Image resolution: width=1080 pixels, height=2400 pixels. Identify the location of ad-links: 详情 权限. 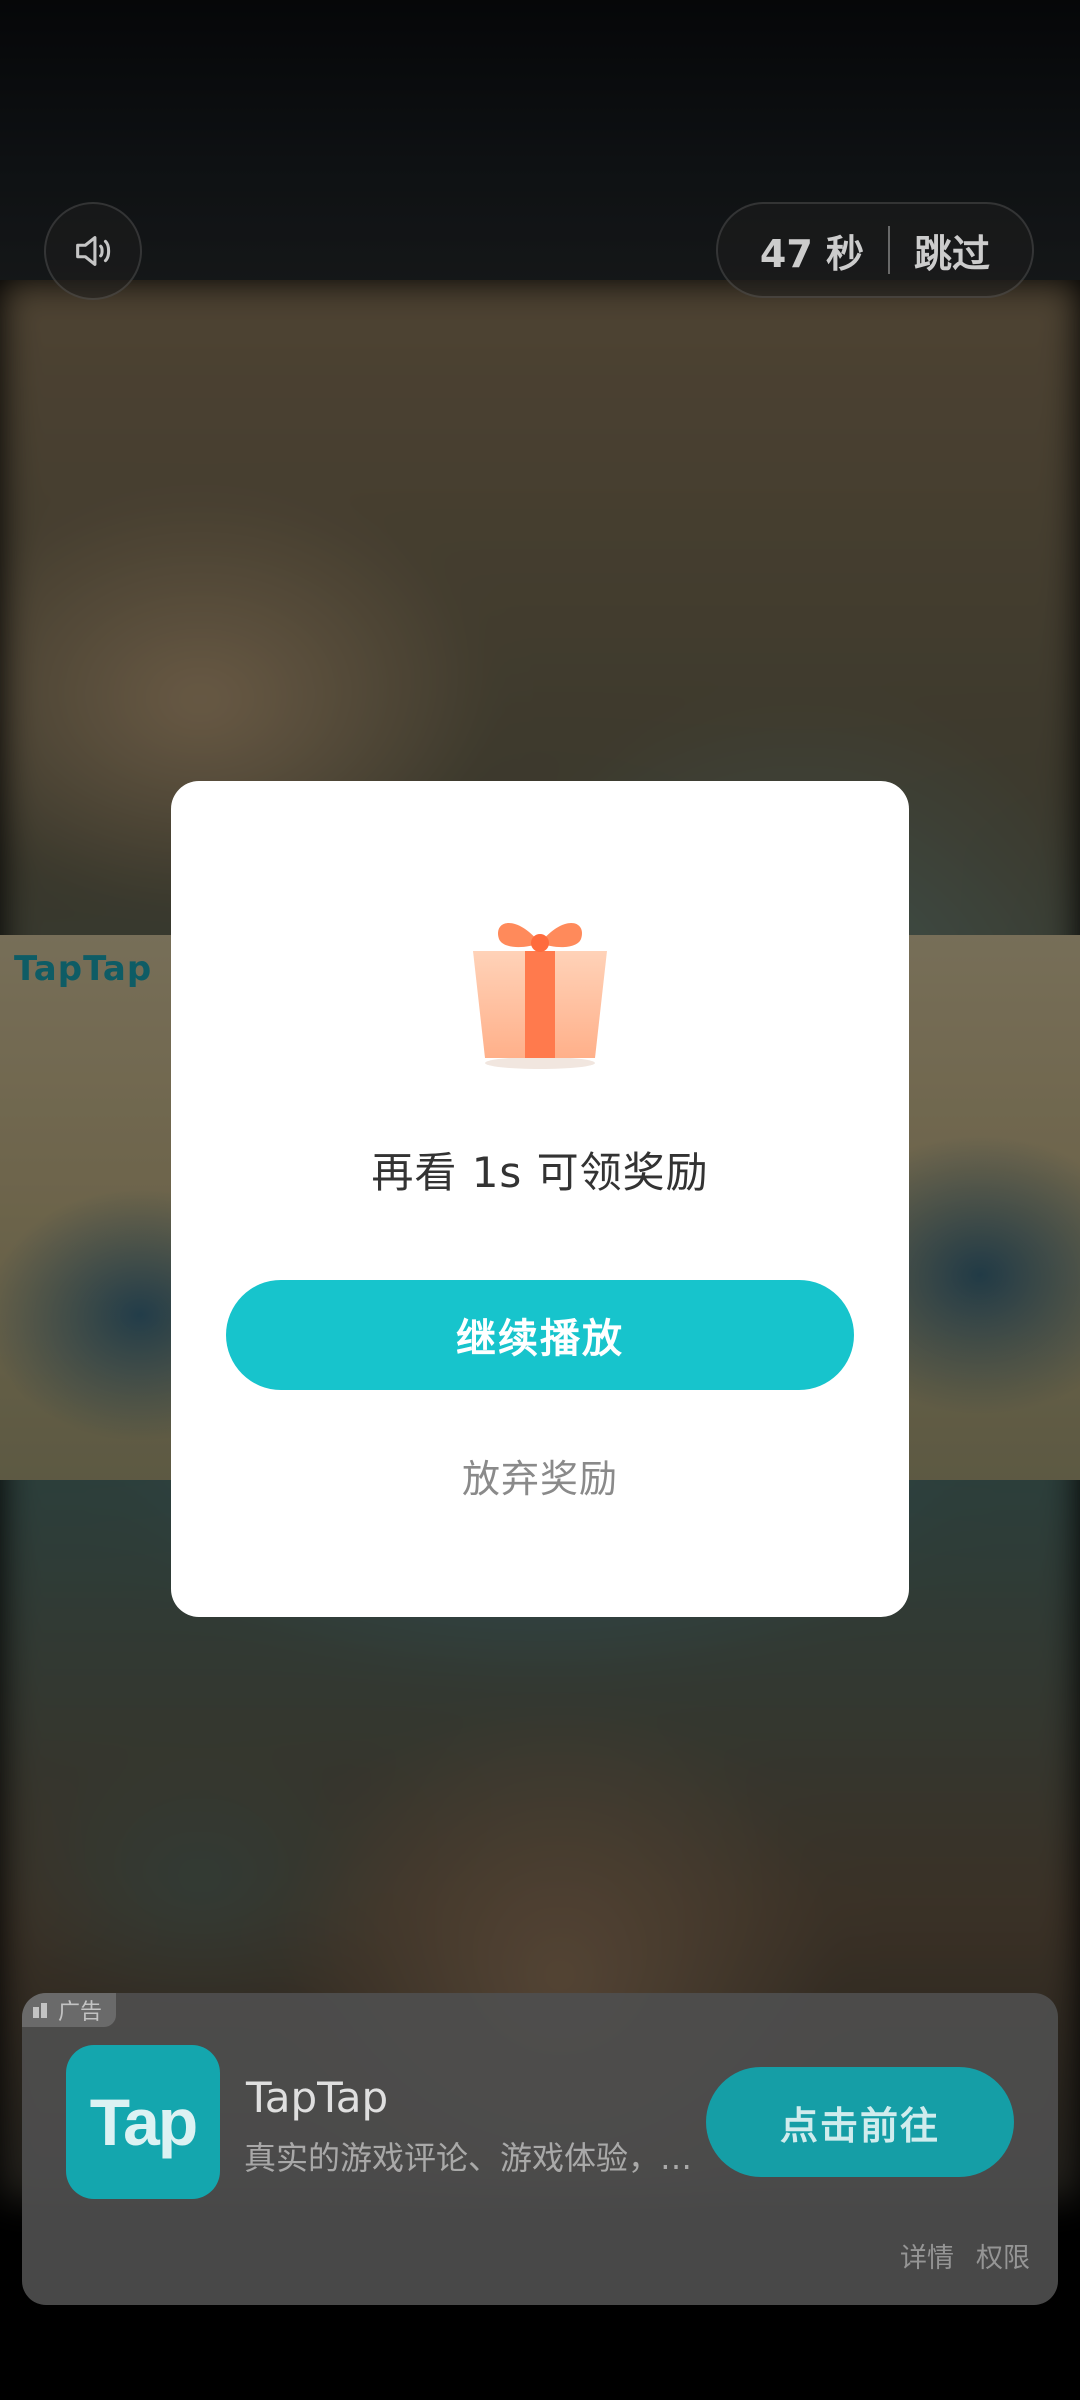
(965, 2255).